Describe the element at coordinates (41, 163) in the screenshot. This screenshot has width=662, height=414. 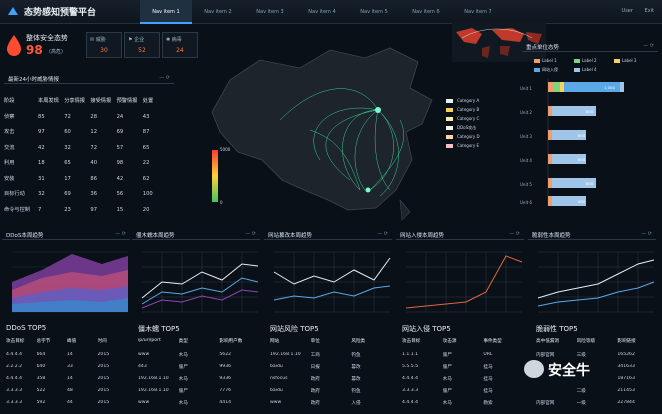
I see `table-cell: 18` at that location.